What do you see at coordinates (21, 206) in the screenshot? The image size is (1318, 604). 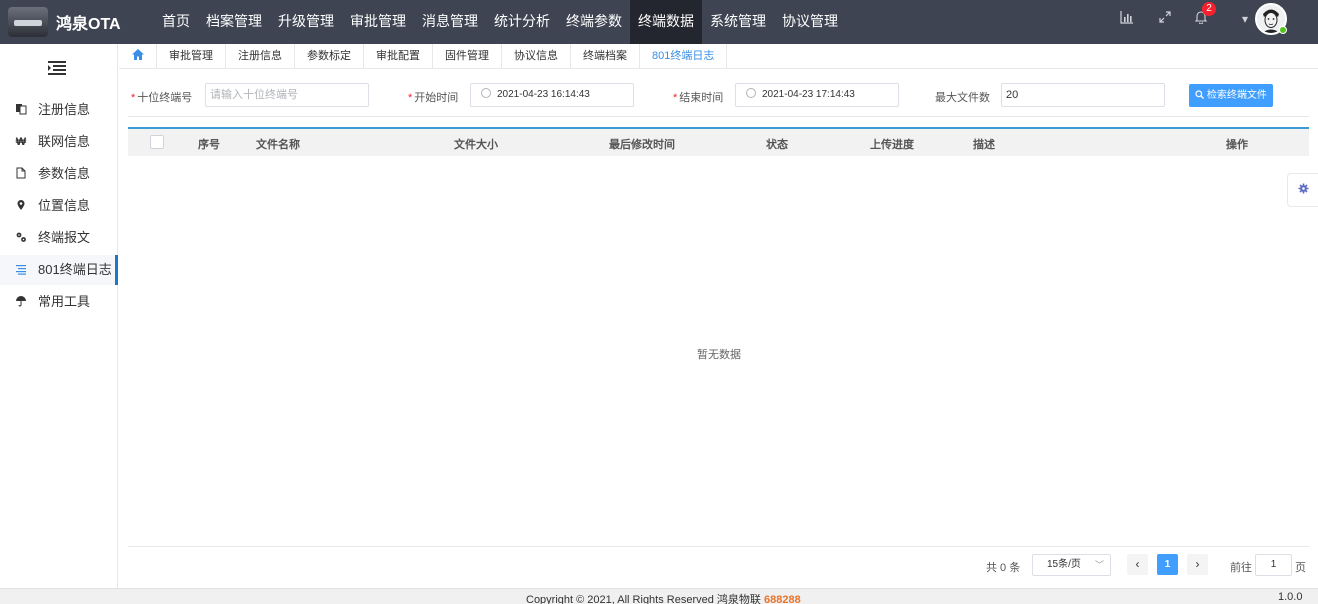 I see `location-pin-icon` at bounding box center [21, 206].